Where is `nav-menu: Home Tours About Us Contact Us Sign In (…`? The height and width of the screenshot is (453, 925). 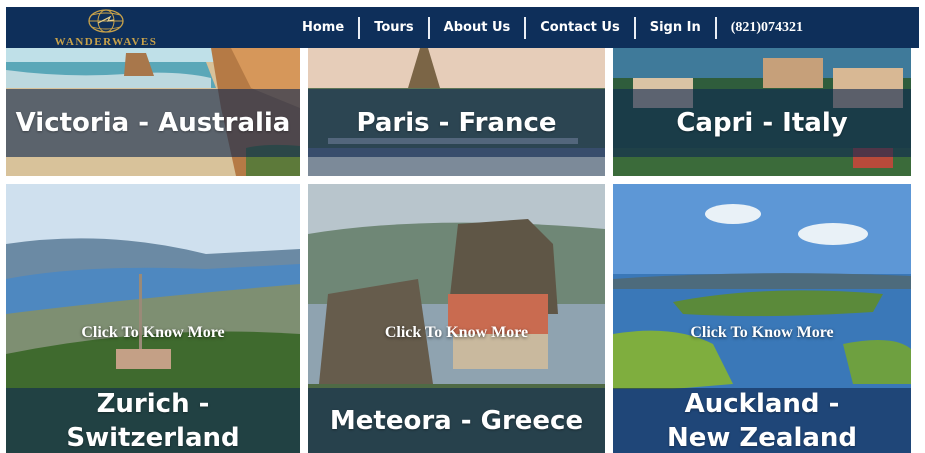
nav-menu: Home Tours About Us Contact Us Sign In (… is located at coordinates (552, 27).